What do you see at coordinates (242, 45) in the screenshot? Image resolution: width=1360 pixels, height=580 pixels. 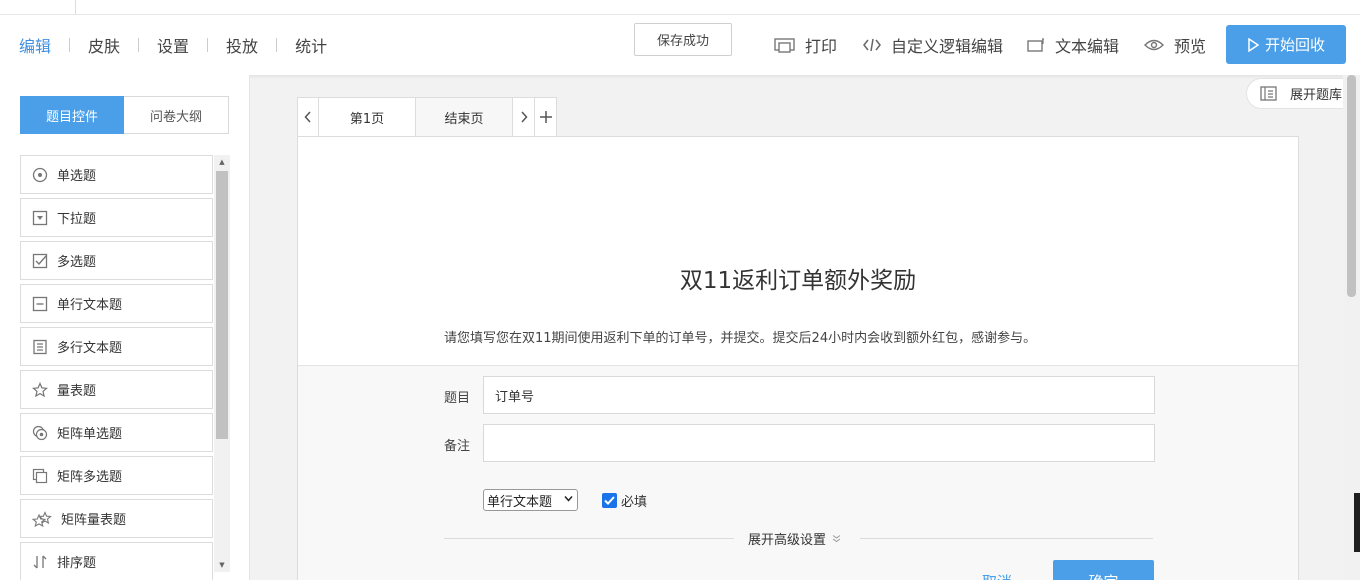 I see `nav-distribute: 投放` at bounding box center [242, 45].